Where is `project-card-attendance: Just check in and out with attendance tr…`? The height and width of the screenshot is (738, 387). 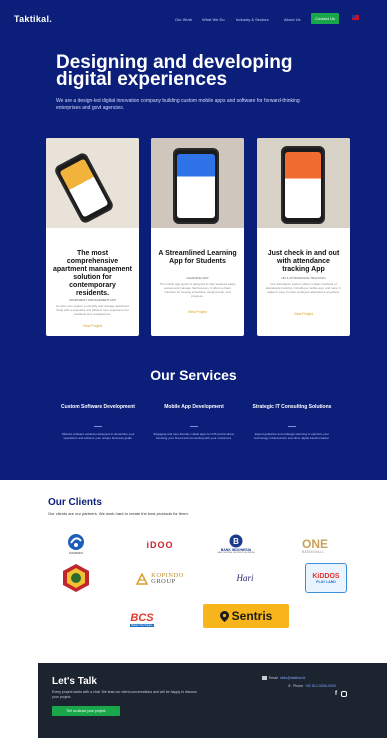 project-card-attendance: Just check in and out with attendance tr… is located at coordinates (303, 237).